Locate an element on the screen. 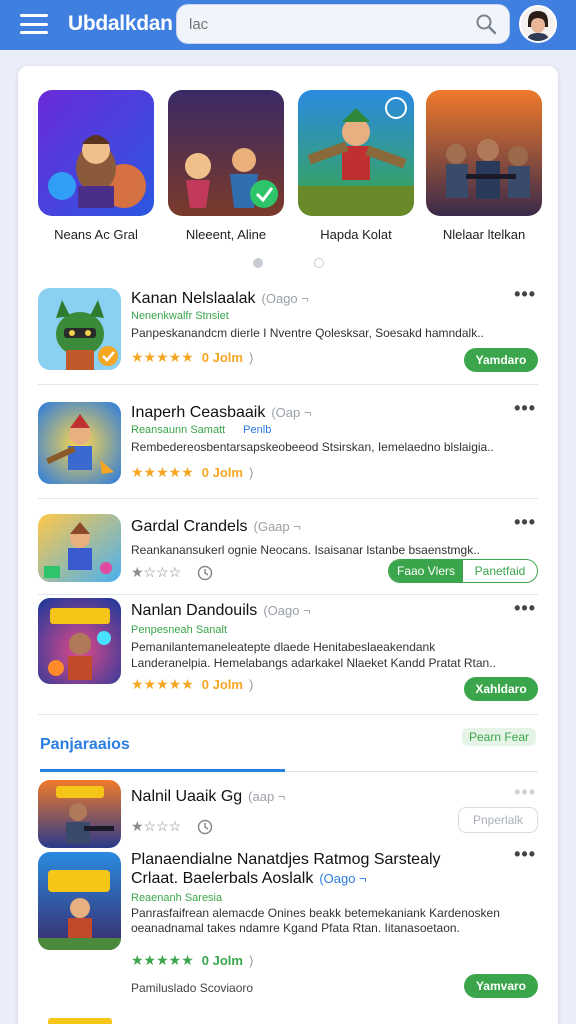  search-input is located at coordinates (332, 24).